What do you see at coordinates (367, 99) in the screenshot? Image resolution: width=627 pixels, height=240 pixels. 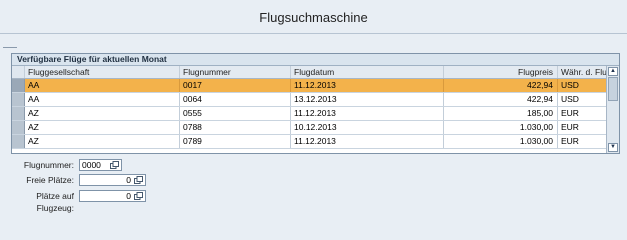 I see `cell-flight-date: 13.12.2013` at bounding box center [367, 99].